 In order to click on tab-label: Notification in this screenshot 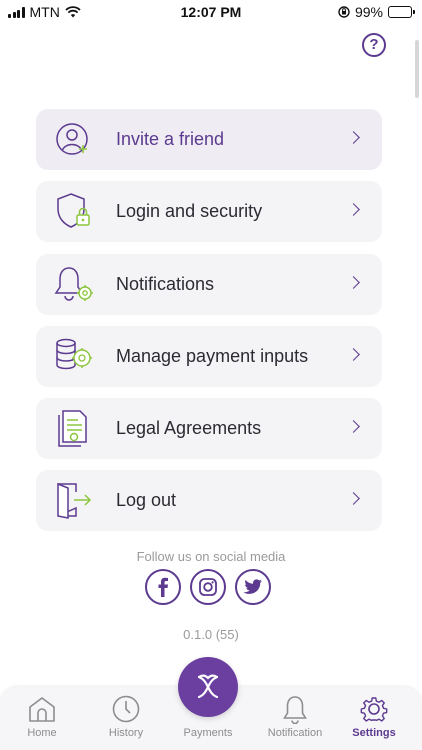, I will do `click(295, 733)`.